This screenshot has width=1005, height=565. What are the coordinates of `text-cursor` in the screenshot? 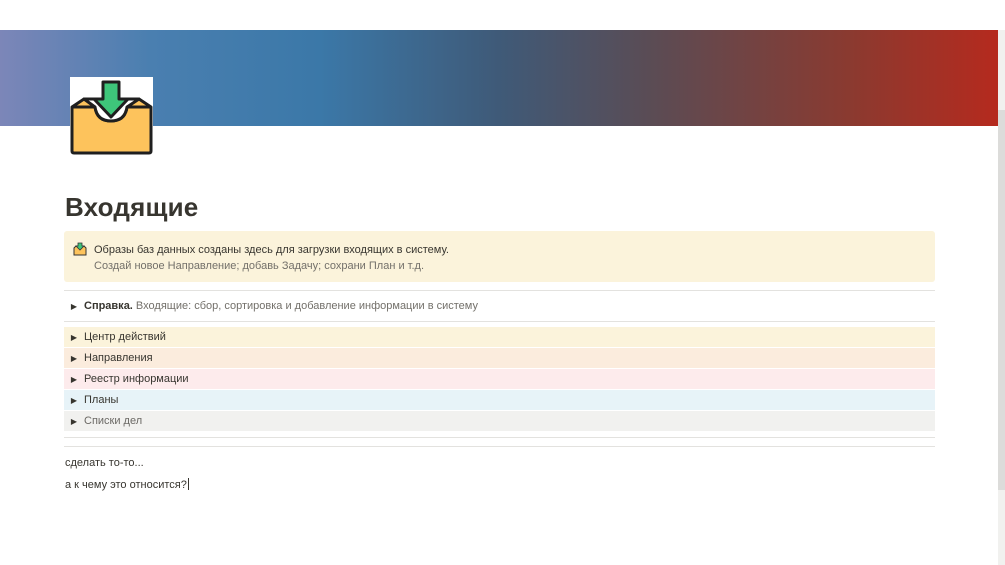 It's located at (188, 484).